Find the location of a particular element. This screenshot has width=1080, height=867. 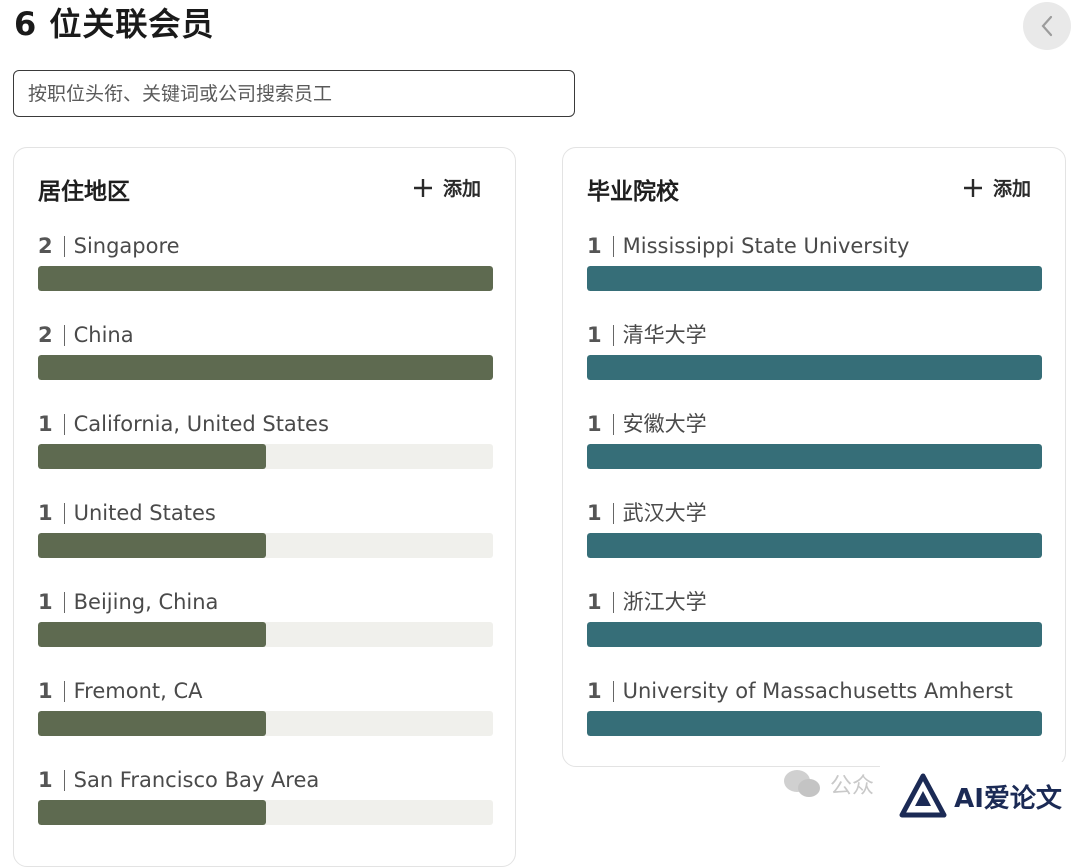

add-location-button: 添加 is located at coordinates (447, 187).